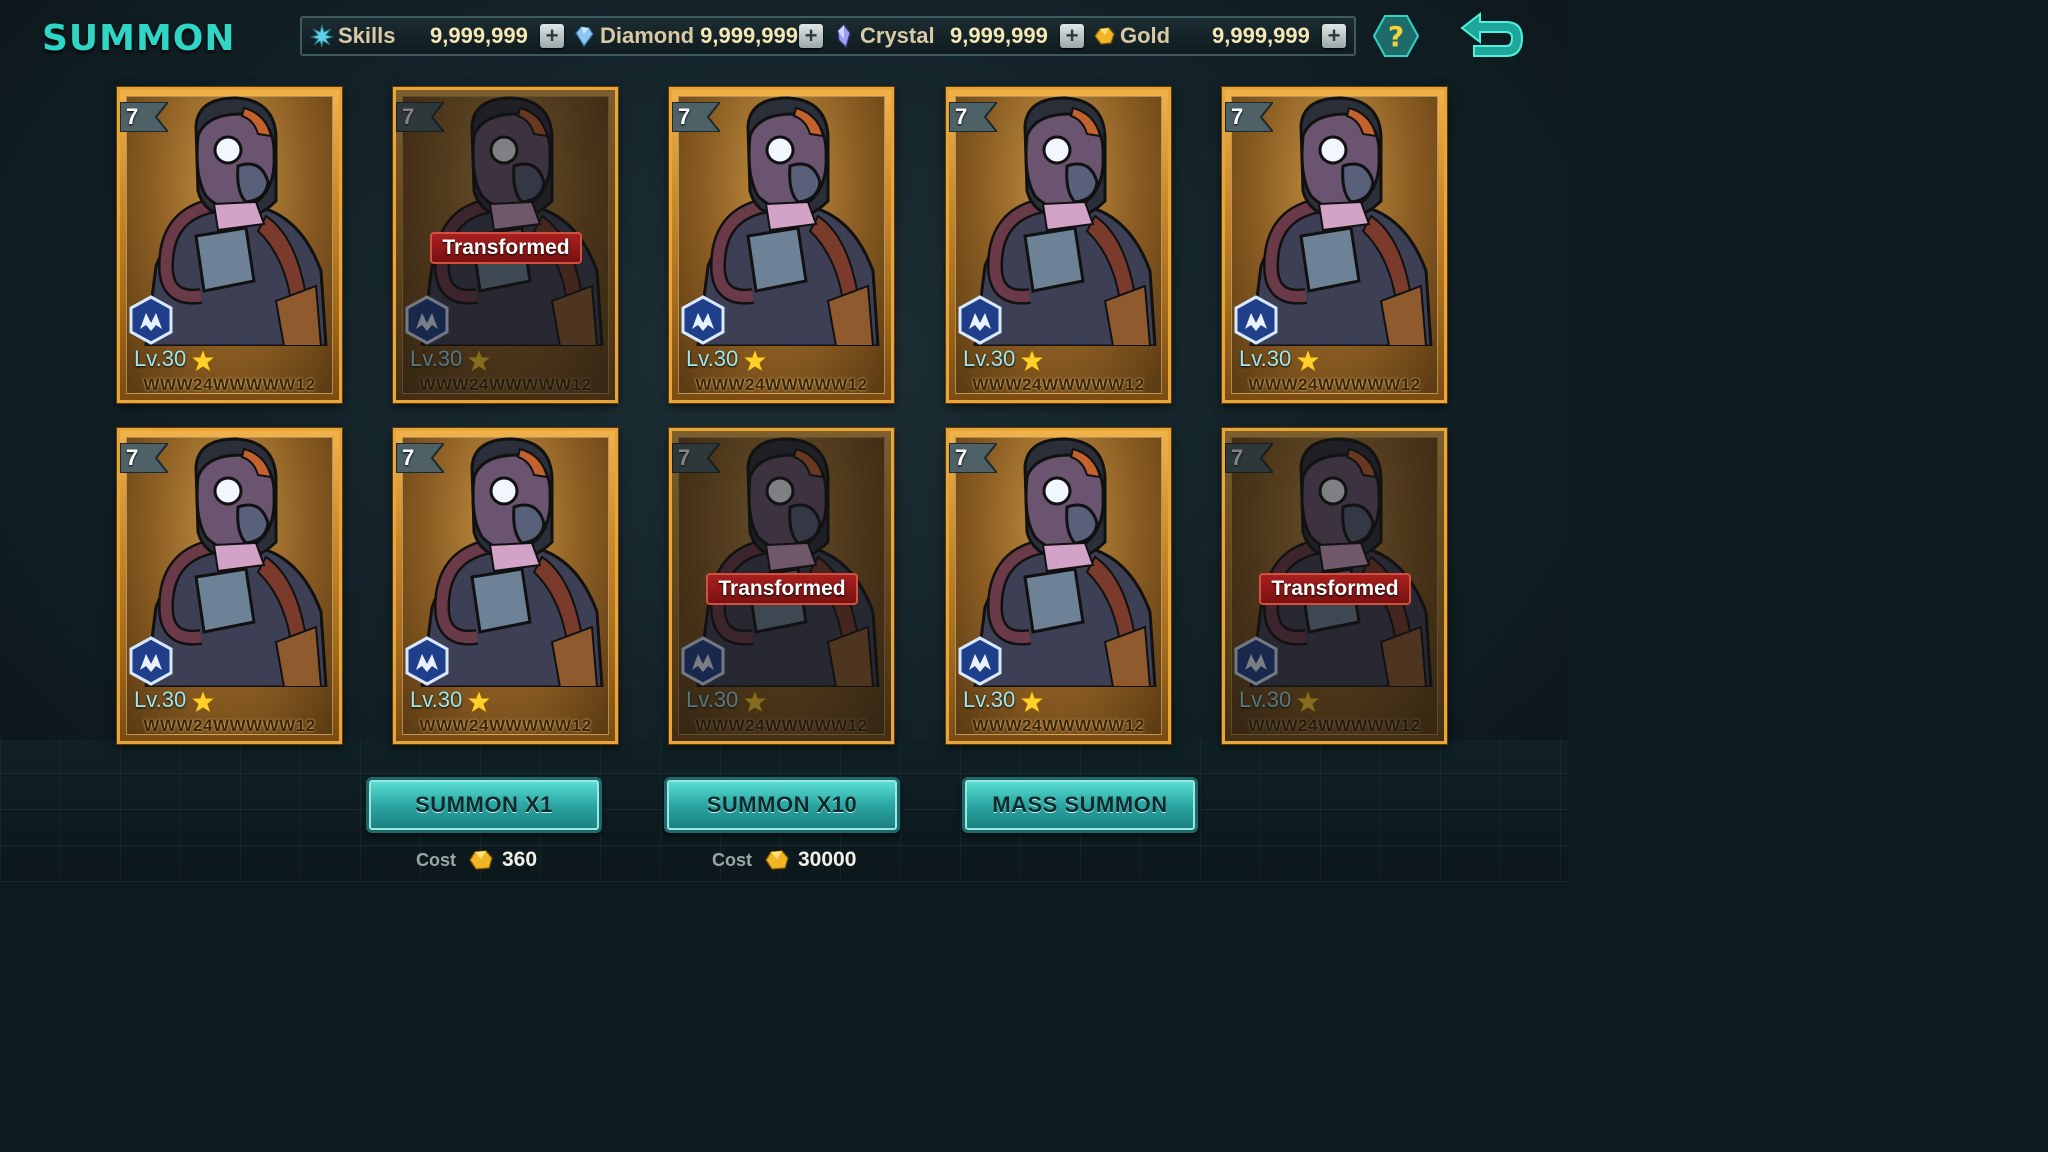 The width and height of the screenshot is (2048, 1152). Describe the element at coordinates (520, 859) in the screenshot. I see `cost-value: 360` at that location.